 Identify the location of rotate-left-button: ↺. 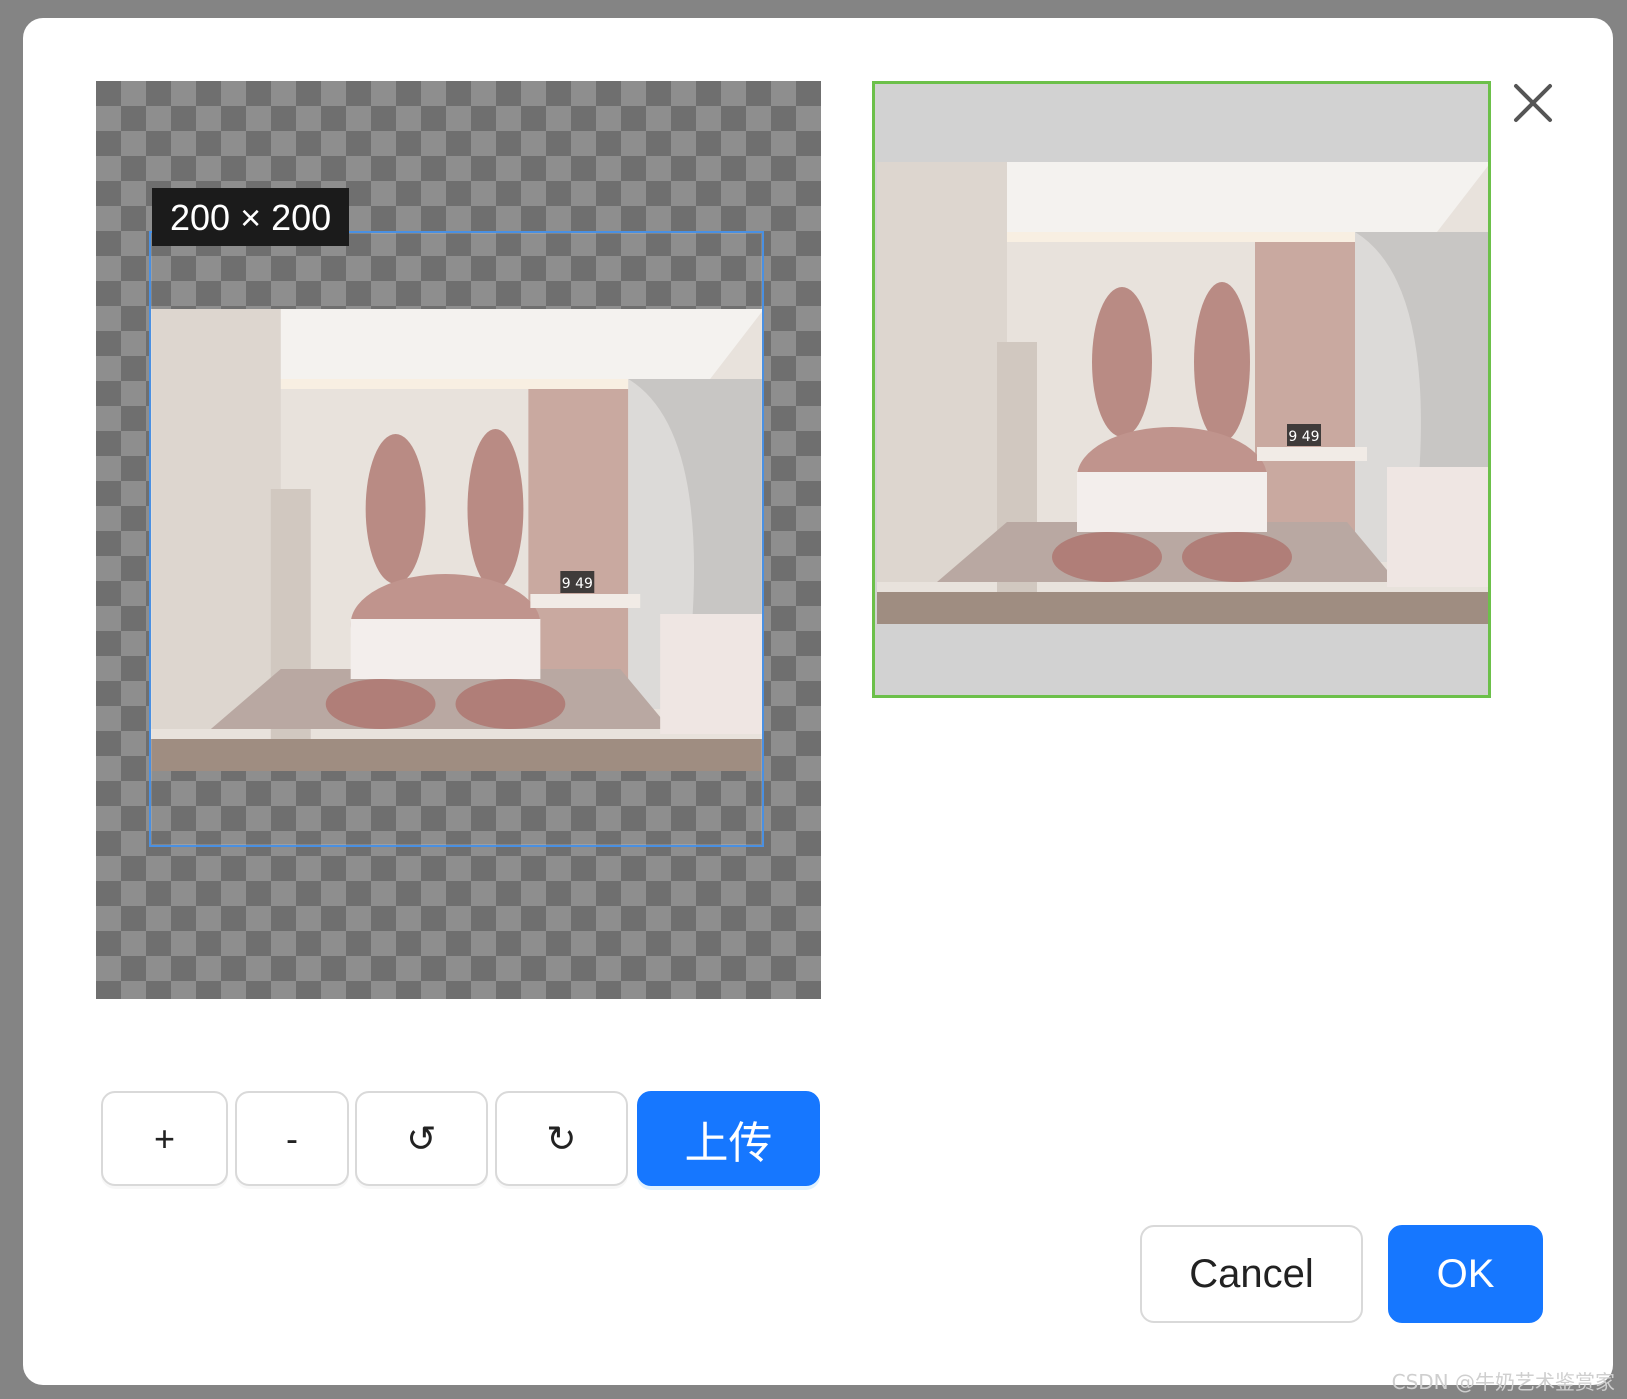
(421, 1138).